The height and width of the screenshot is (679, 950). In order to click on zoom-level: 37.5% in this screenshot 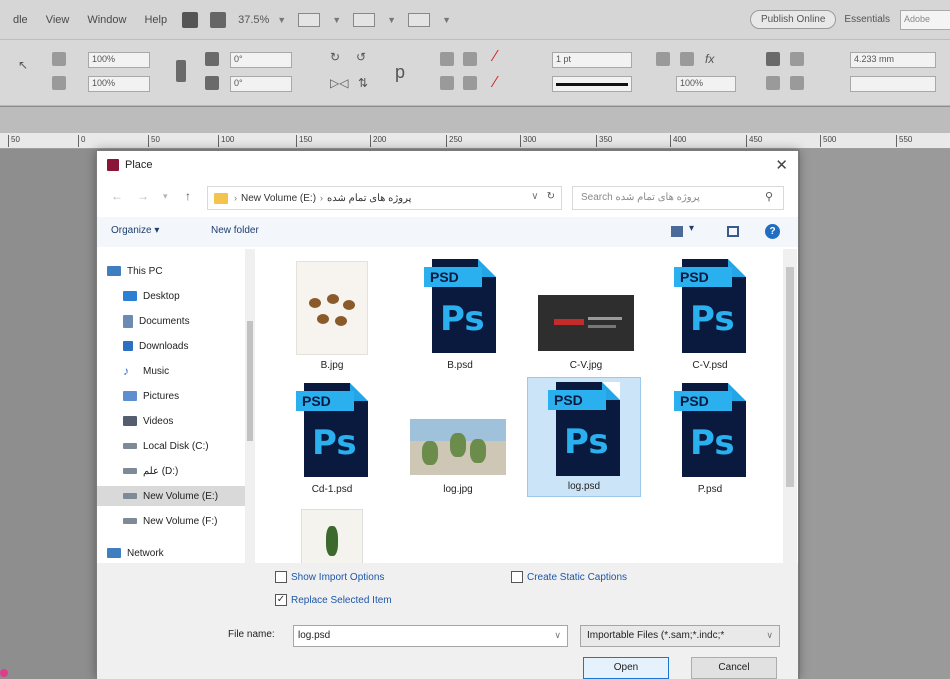, I will do `click(253, 20)`.